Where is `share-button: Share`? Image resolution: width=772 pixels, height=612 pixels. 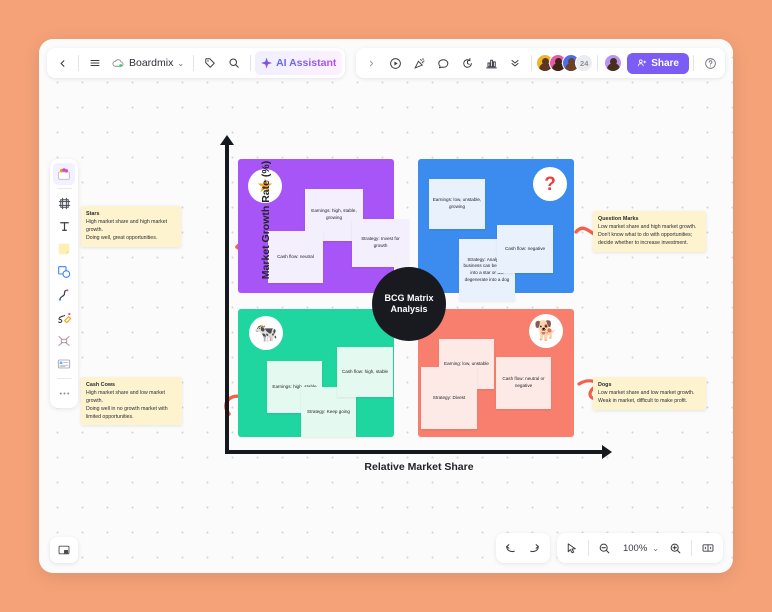
share-button: Share is located at coordinates (658, 63).